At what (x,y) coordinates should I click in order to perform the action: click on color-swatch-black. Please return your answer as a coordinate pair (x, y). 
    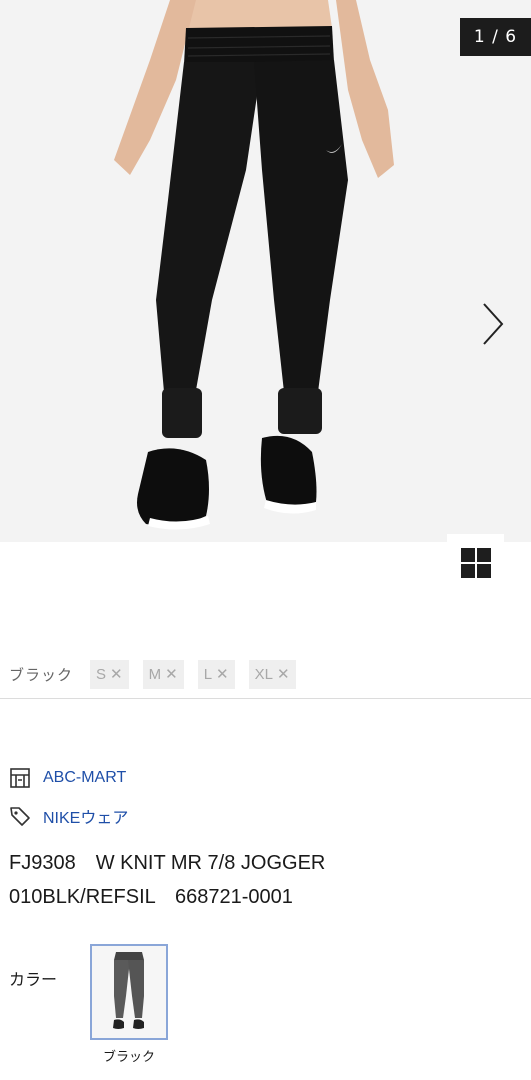
    Looking at the image, I should click on (129, 992).